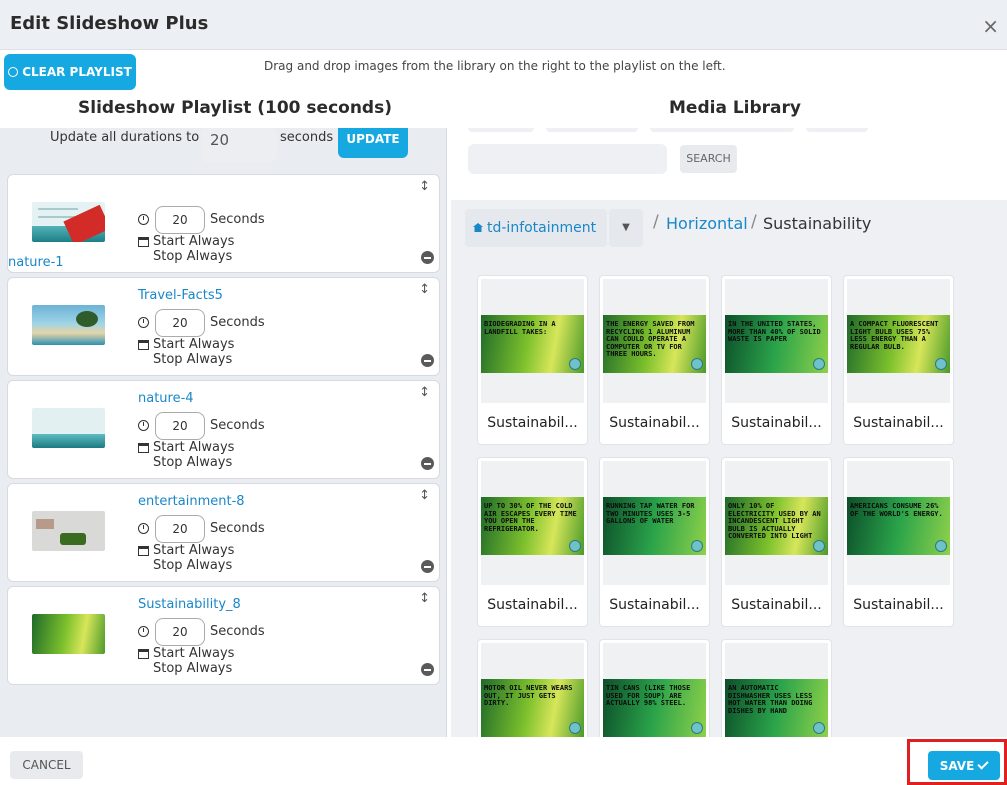 Image resolution: width=1007 pixels, height=785 pixels. Describe the element at coordinates (990, 26) in the screenshot. I see `close-icon: ×` at that location.